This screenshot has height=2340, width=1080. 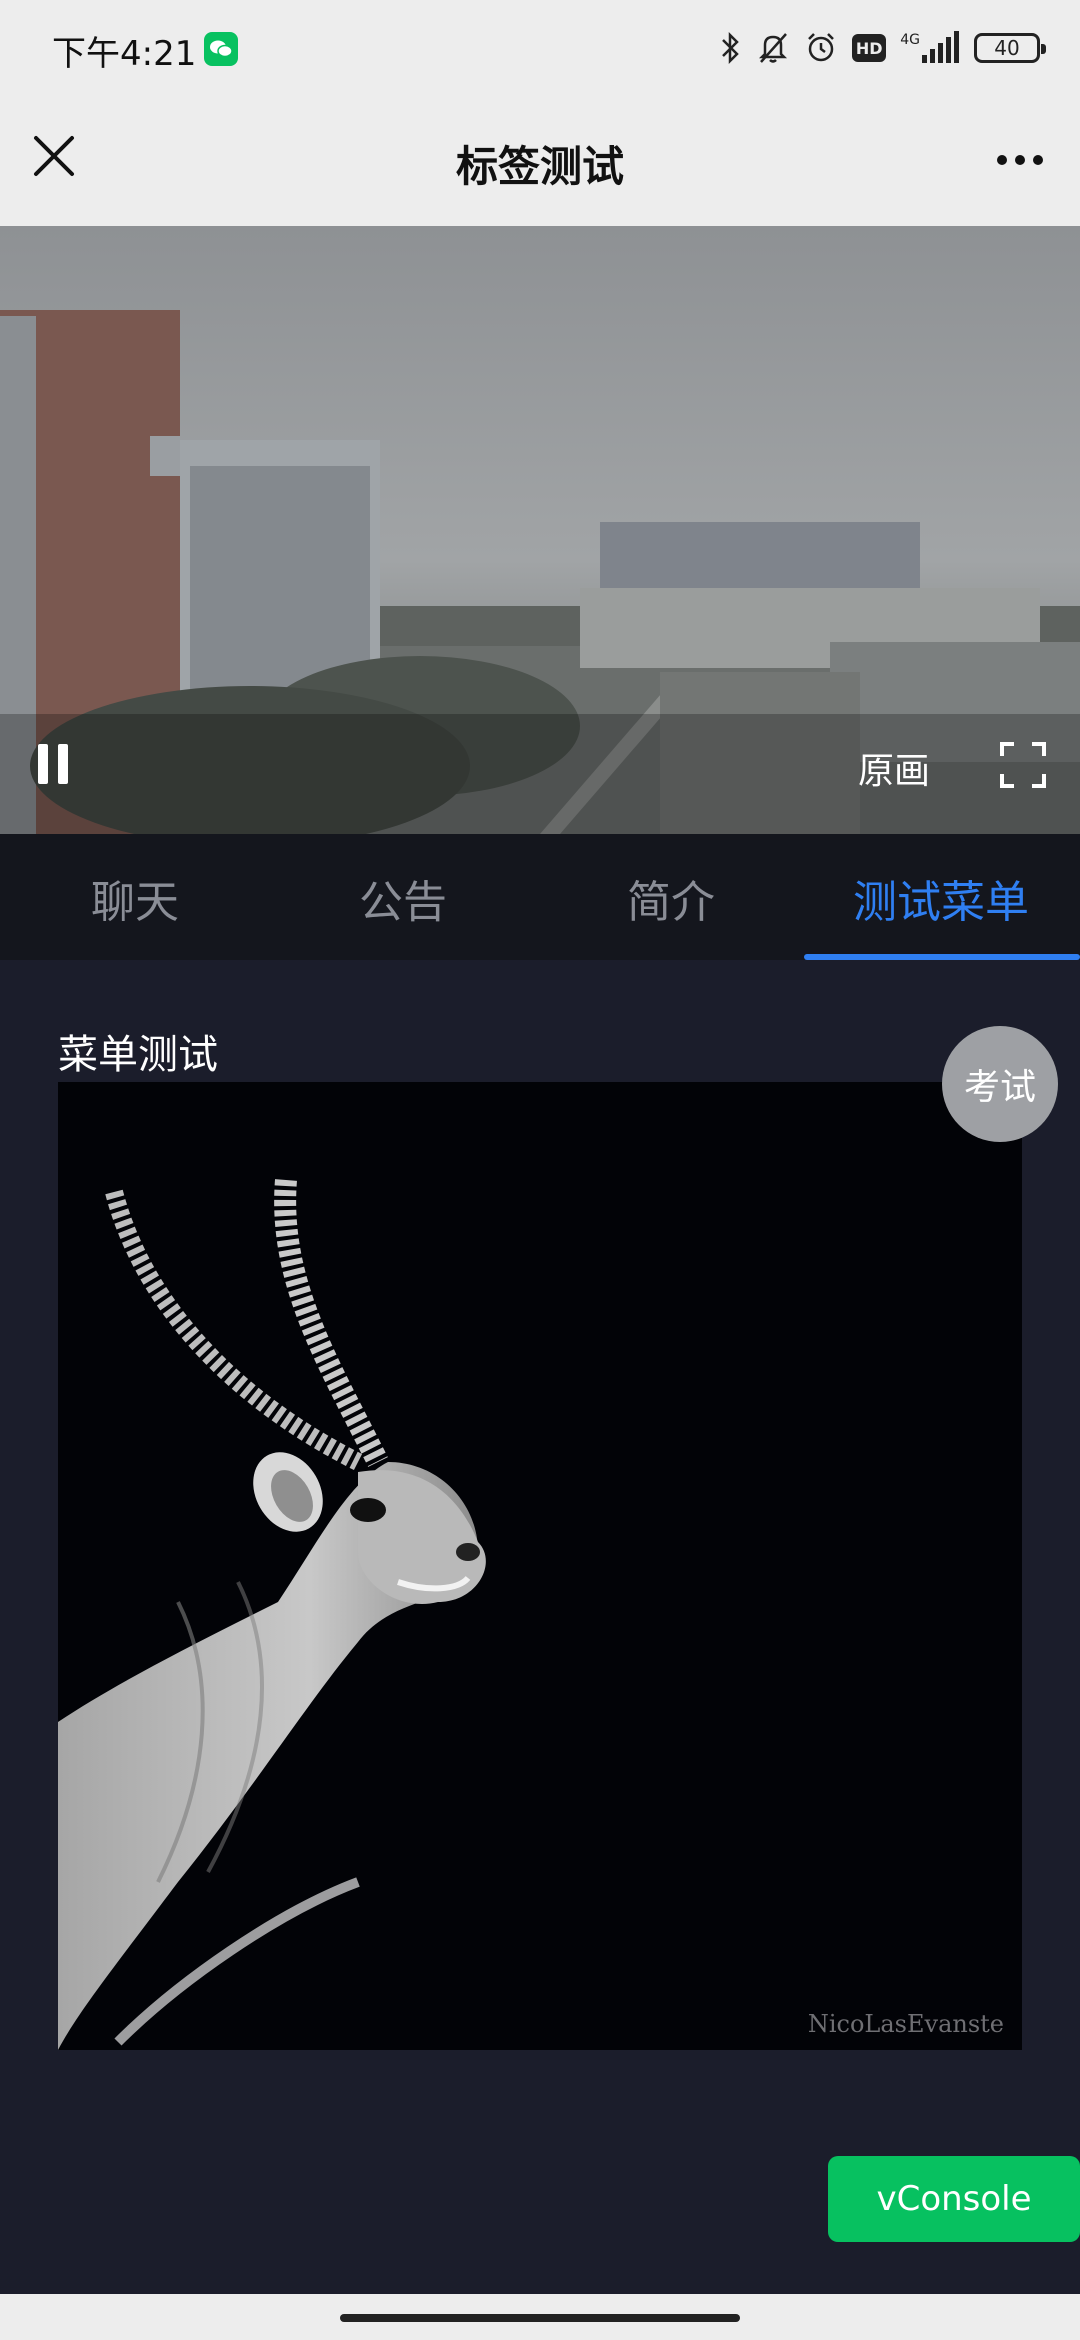 I want to click on pause-button, so click(x=58, y=766).